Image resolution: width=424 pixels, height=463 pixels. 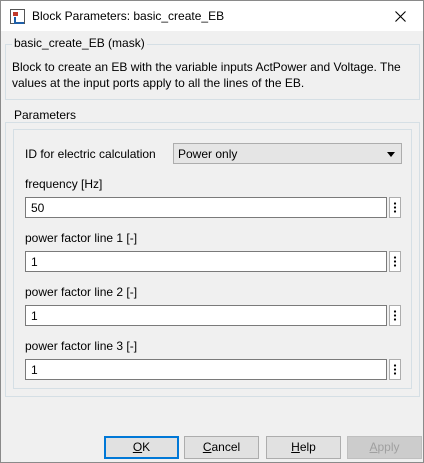 I want to click on power-factor-line-2-more-button, so click(x=395, y=315).